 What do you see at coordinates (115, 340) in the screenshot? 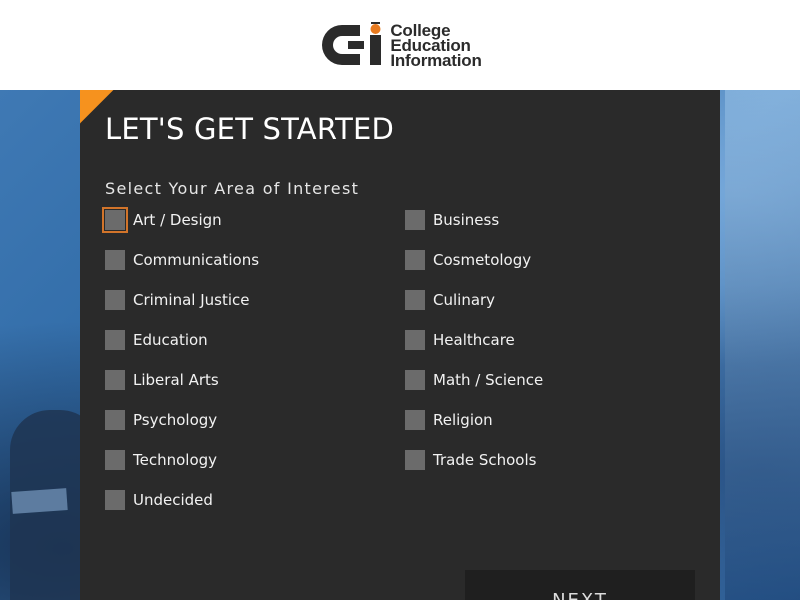
I see `checkbox-education` at bounding box center [115, 340].